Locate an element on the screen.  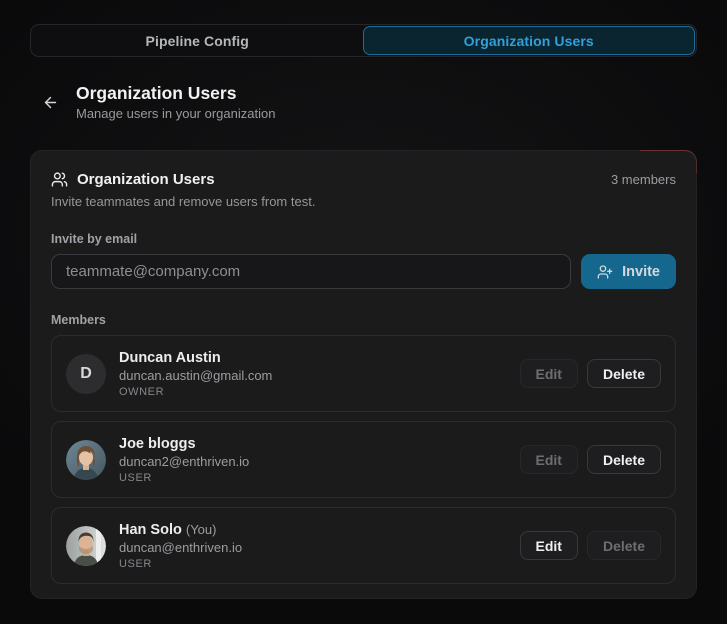
man-portrait-image is located at coordinates (86, 545).